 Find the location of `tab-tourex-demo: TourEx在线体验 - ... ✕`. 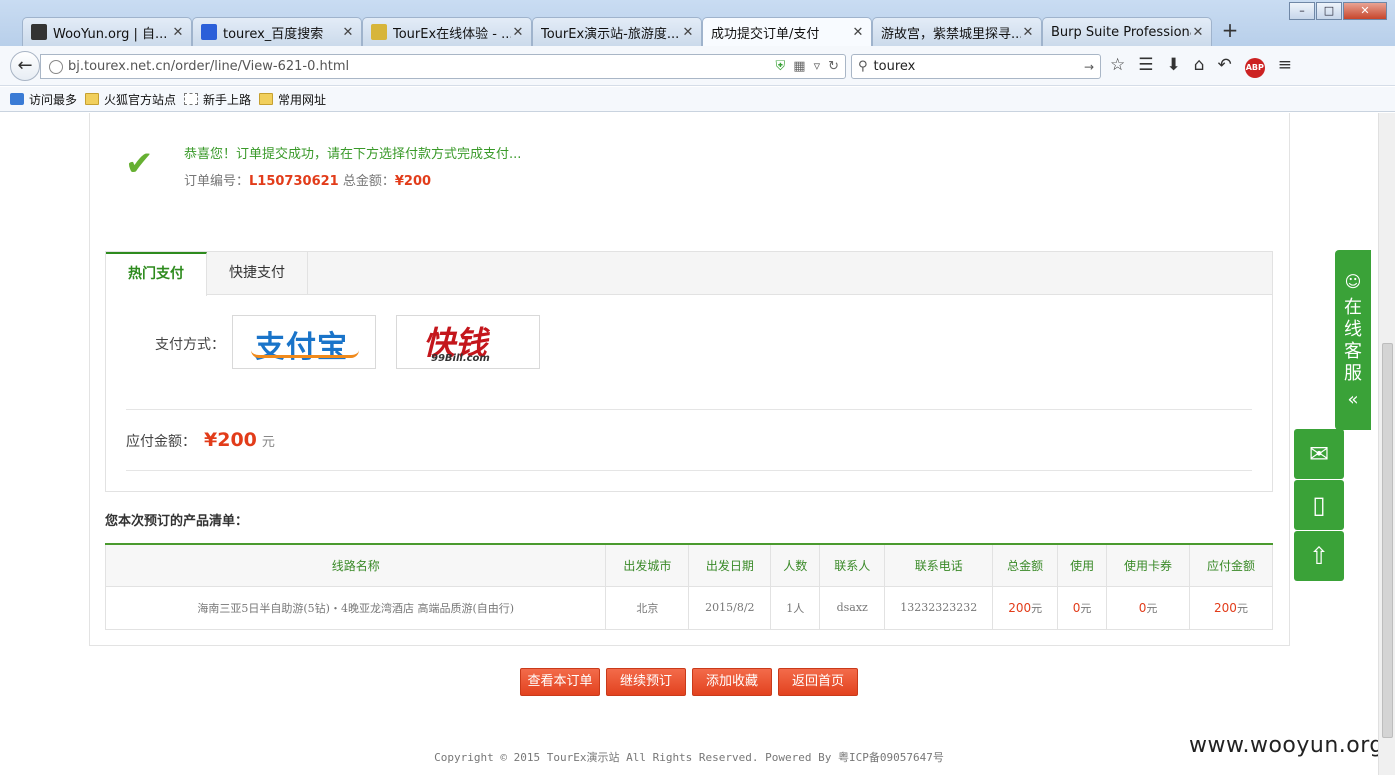

tab-tourex-demo: TourEx在线体验 - ... ✕ is located at coordinates (447, 31).